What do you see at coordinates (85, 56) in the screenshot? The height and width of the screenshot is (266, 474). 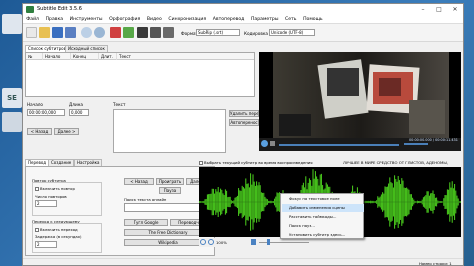 I see `col-end: Конец` at bounding box center [85, 56].